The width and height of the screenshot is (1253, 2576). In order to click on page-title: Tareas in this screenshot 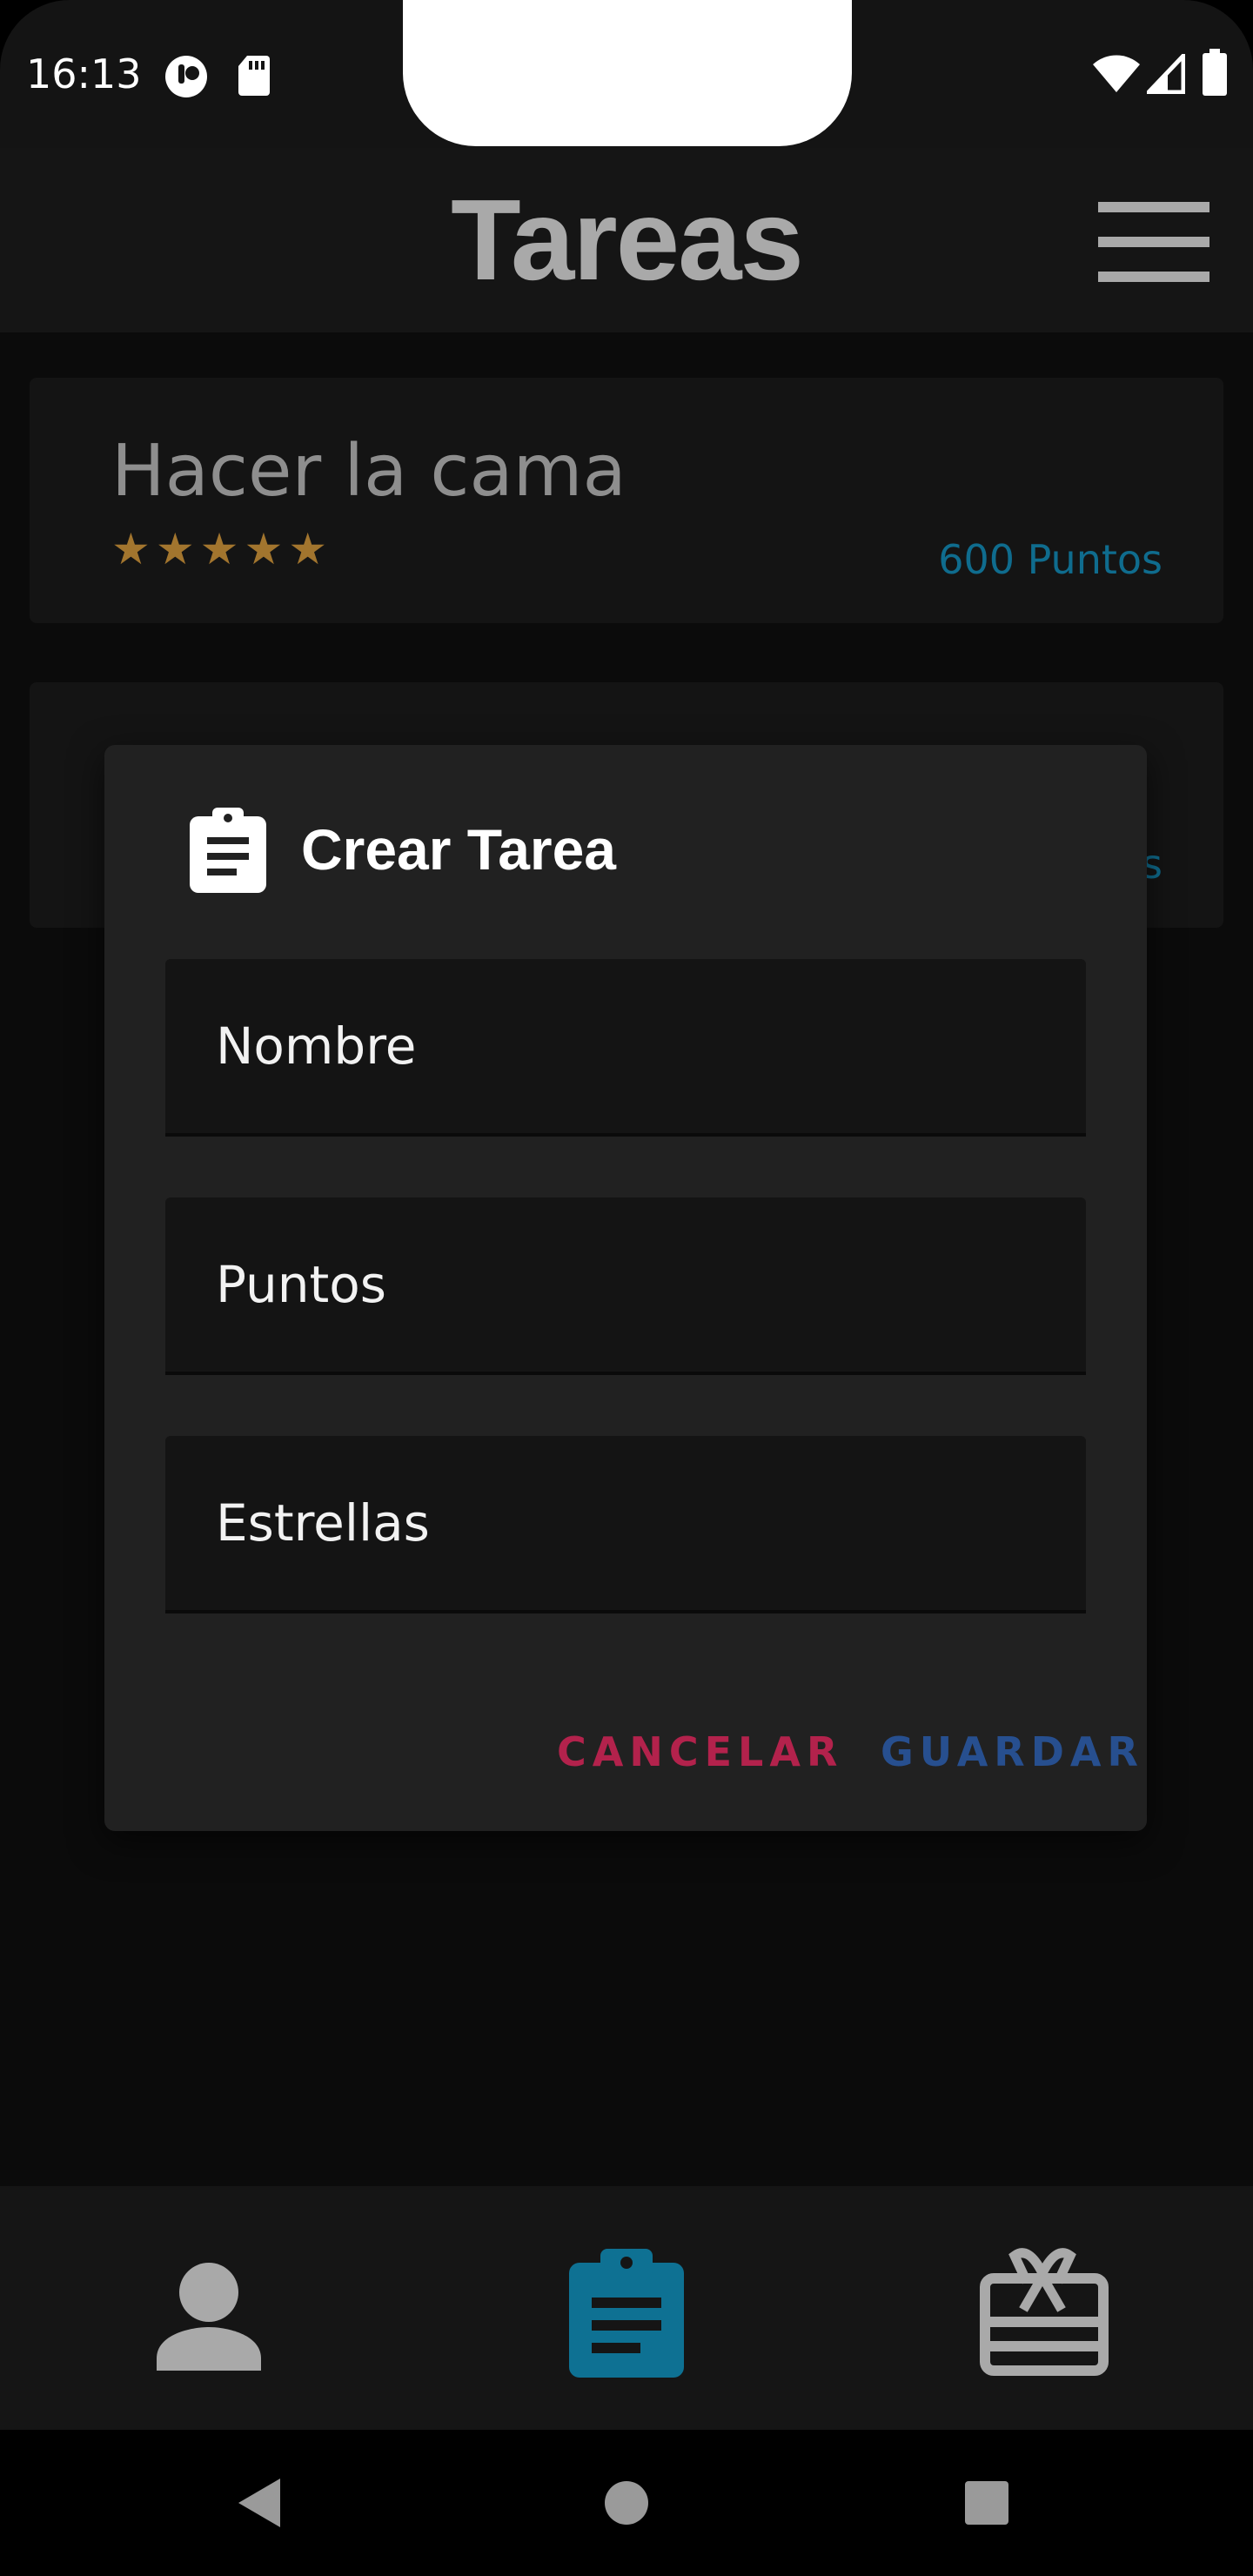, I will do `click(627, 240)`.